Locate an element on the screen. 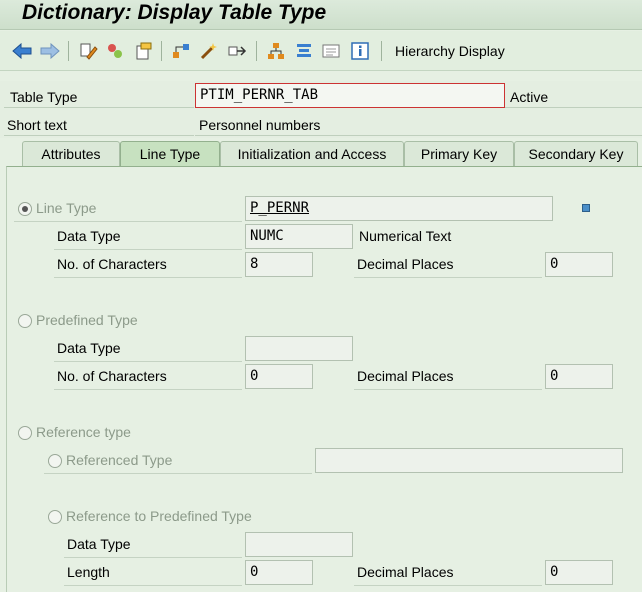 The image size is (642, 592). ref-predefined-radio is located at coordinates (55, 517).